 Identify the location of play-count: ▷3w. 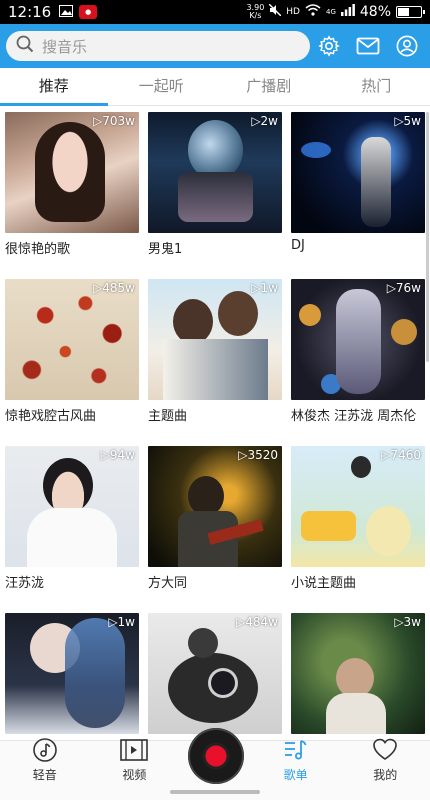
(407, 622).